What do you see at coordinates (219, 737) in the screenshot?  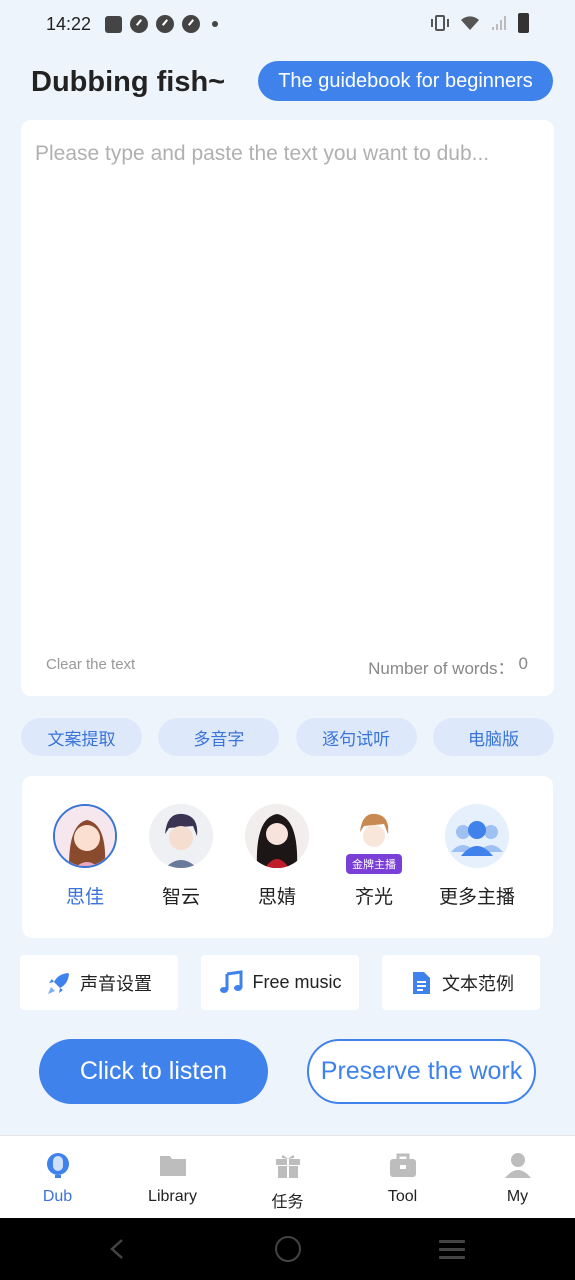 I see `chip-polyphone: 多音字` at bounding box center [219, 737].